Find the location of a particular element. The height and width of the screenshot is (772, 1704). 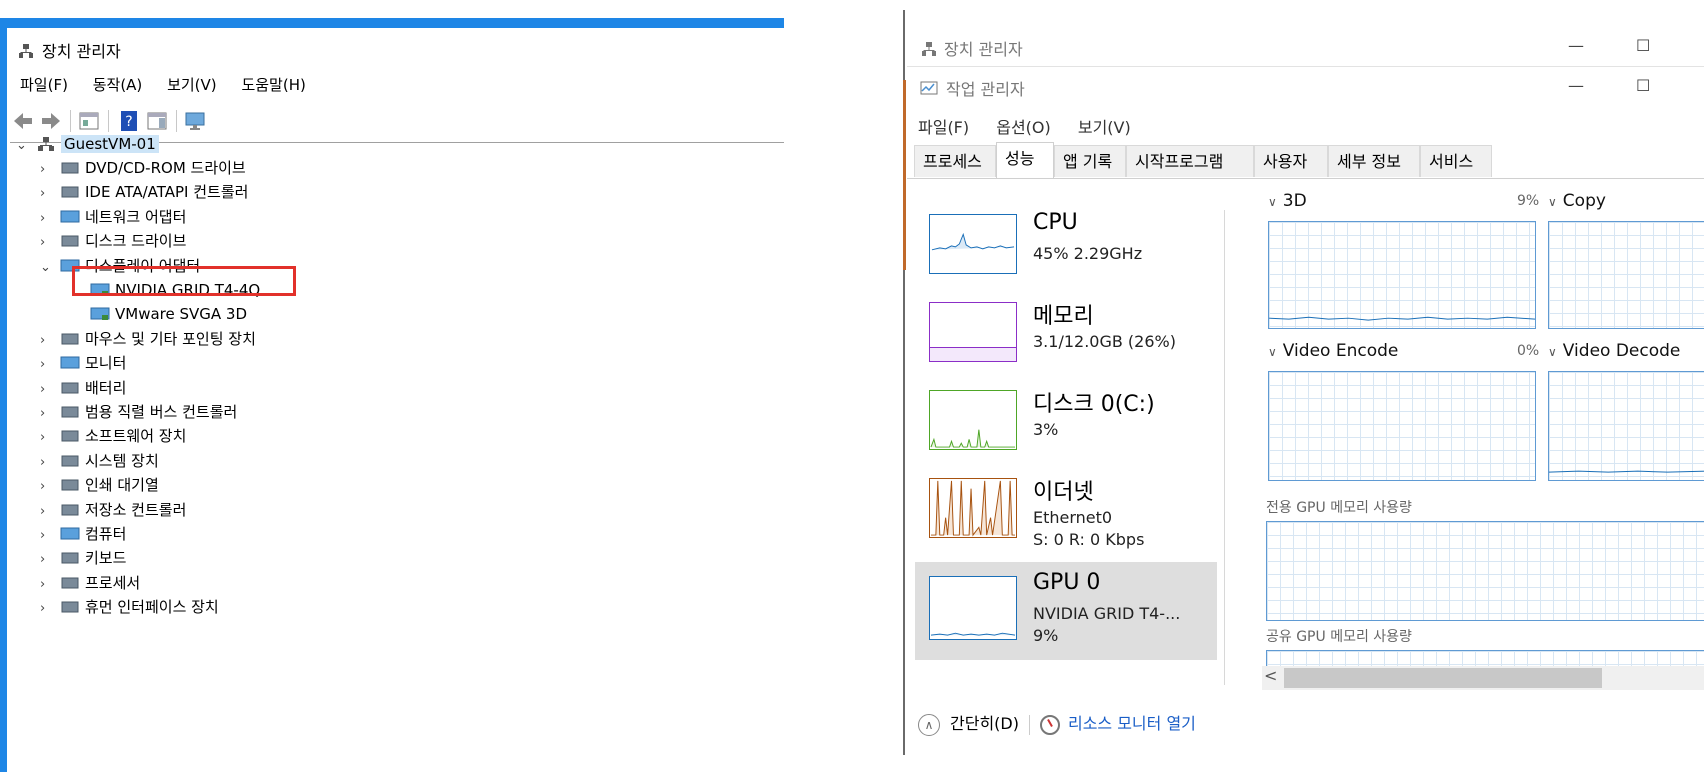

tree-item: › 배터리 is located at coordinates (83, 388).